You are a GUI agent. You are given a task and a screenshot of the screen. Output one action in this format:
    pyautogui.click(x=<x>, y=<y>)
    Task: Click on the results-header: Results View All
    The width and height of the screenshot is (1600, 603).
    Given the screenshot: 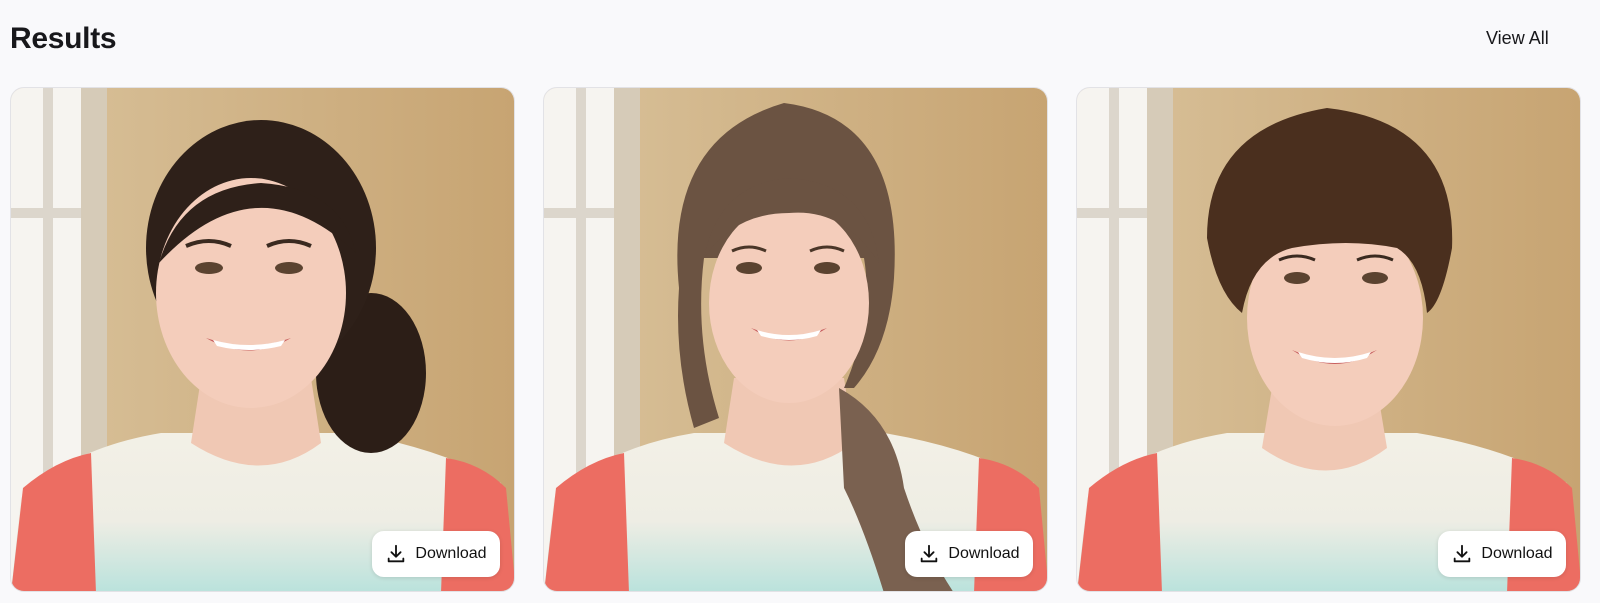 What is the action you would take?
    pyautogui.click(x=800, y=41)
    